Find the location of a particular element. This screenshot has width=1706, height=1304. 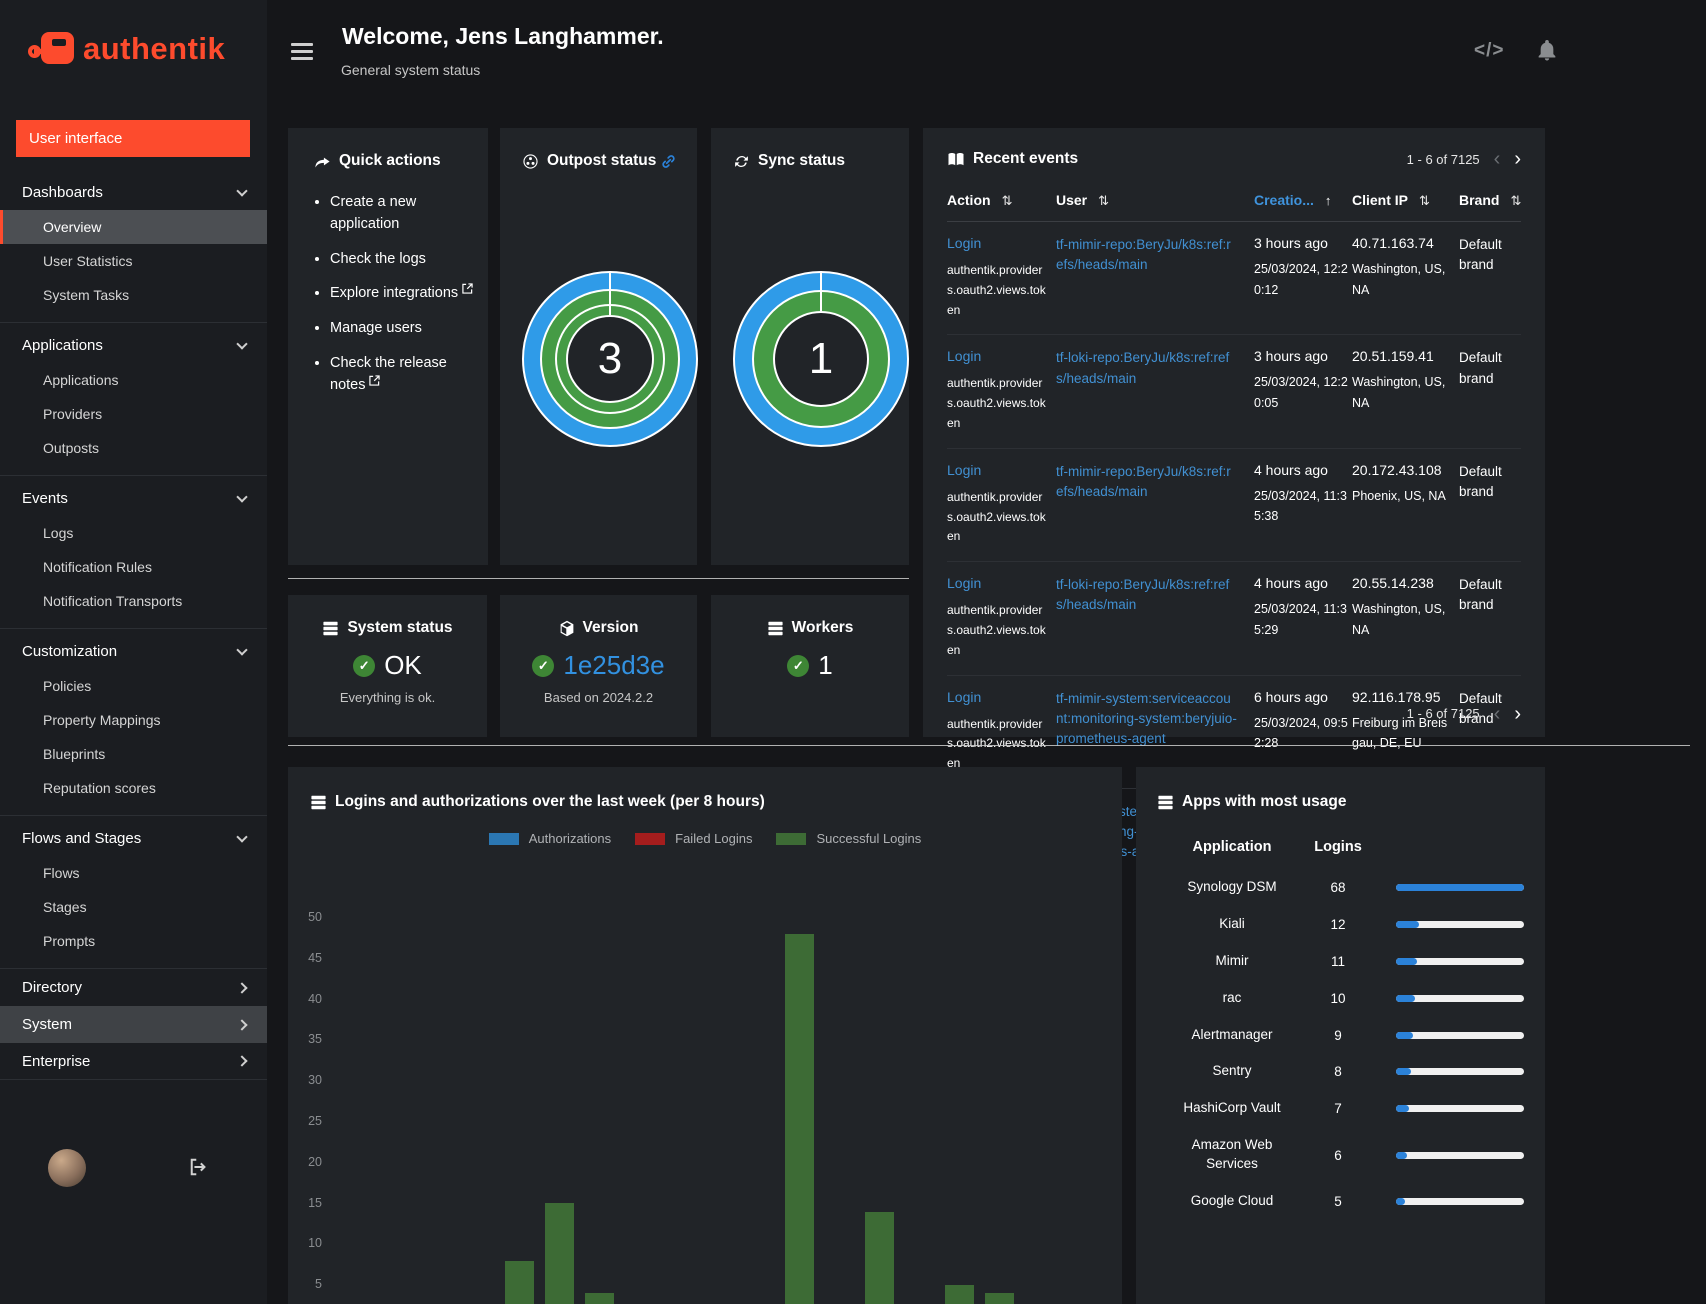

sidebar-item-prompts: Prompts is located at coordinates (133, 941).